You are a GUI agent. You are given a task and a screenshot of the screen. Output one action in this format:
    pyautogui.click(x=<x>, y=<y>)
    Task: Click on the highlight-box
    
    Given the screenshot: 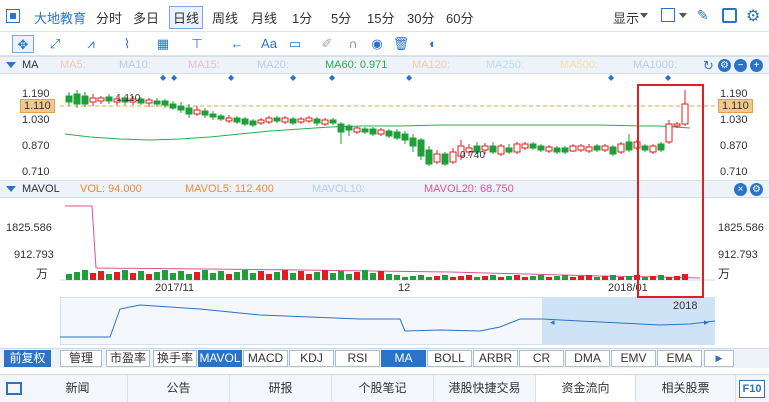 What is the action you would take?
    pyautogui.click(x=670, y=191)
    